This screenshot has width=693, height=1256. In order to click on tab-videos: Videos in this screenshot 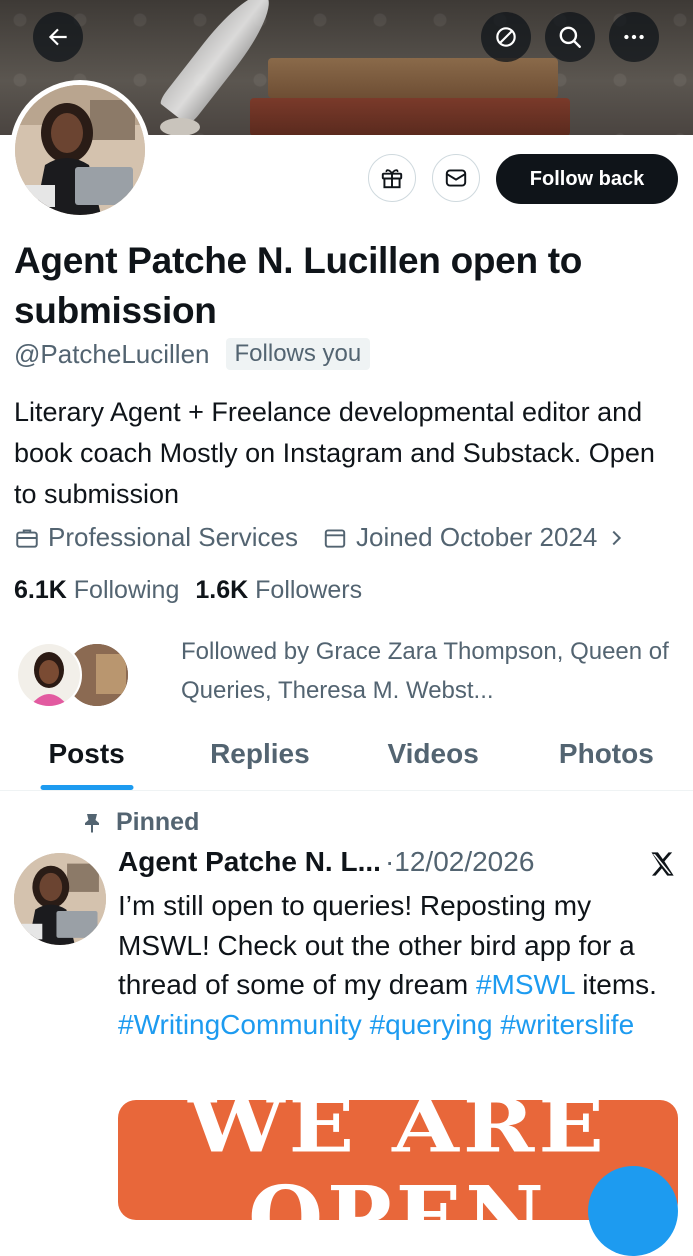, I will do `click(433, 756)`.